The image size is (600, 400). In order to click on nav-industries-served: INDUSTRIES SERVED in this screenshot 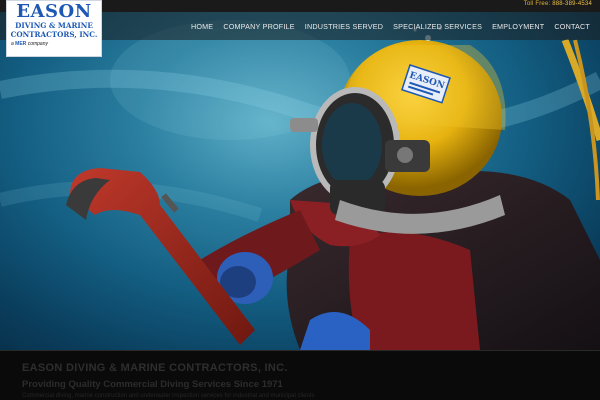, I will do `click(344, 26)`.